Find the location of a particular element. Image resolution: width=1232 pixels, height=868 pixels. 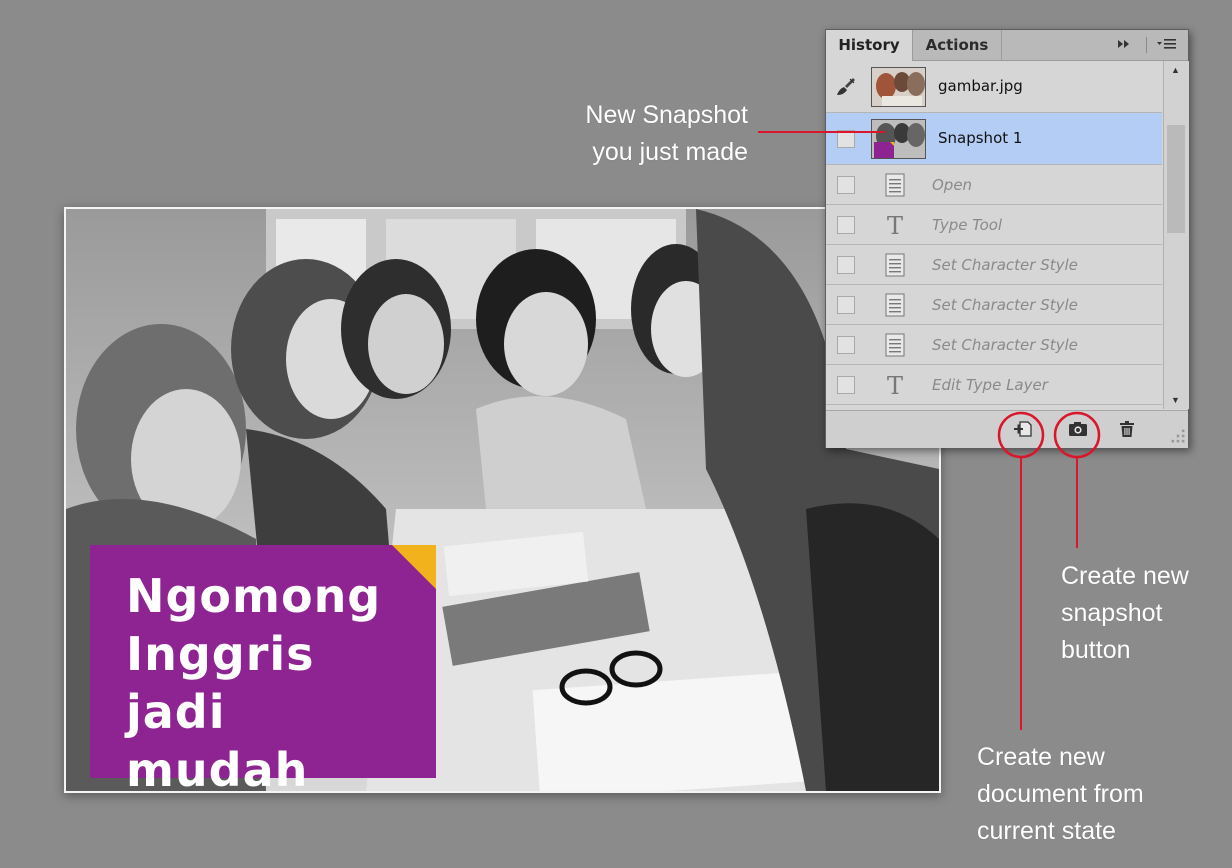

tab-actions: Actions is located at coordinates (957, 45).